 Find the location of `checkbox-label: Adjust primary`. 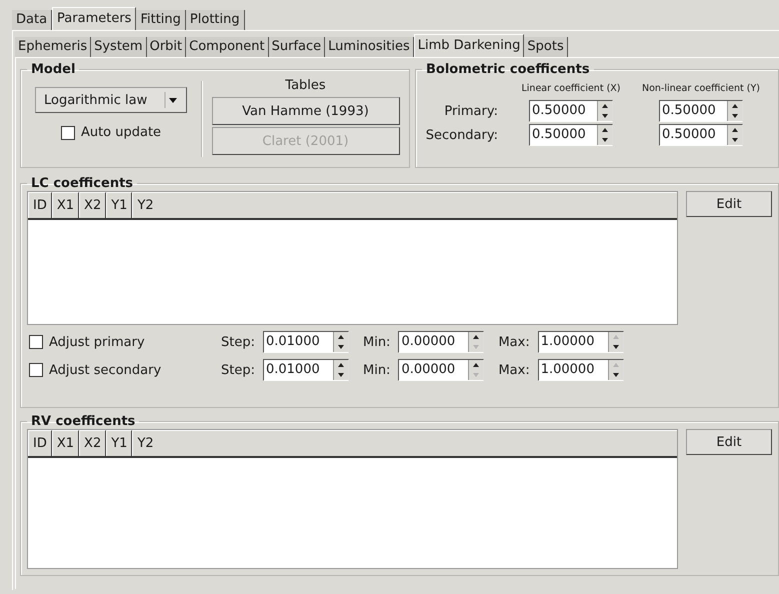

checkbox-label: Adjust primary is located at coordinates (97, 342).